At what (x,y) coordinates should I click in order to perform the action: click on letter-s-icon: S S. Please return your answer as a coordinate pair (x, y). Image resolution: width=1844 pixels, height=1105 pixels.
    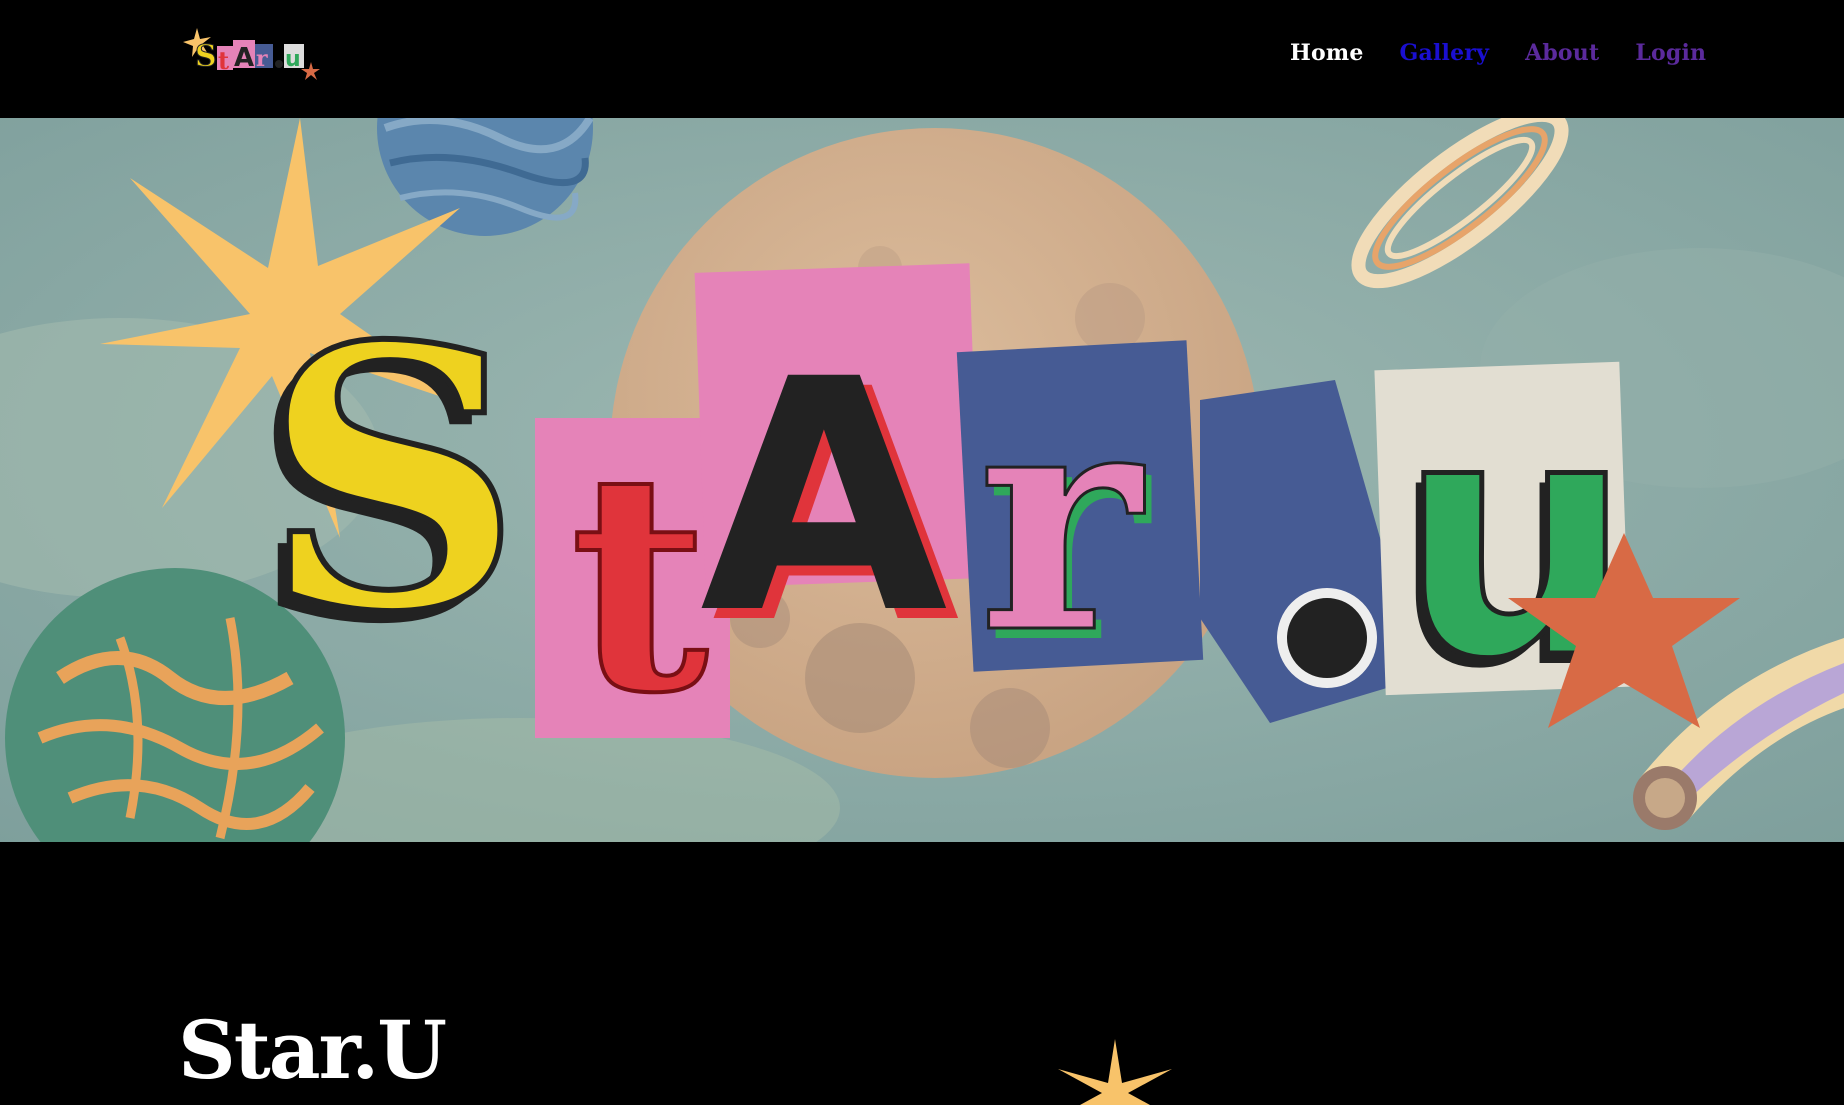
    Looking at the image, I should click on (387, 484).